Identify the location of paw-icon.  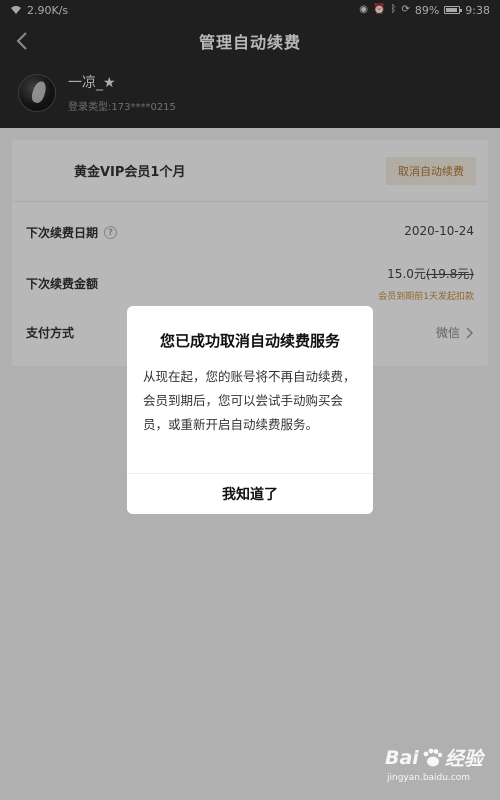
(433, 757).